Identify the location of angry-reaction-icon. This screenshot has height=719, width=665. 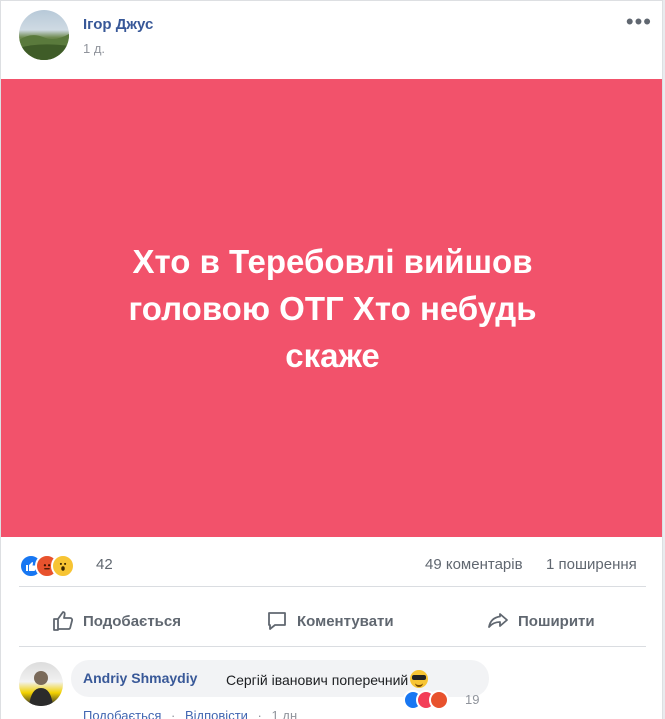
(439, 700).